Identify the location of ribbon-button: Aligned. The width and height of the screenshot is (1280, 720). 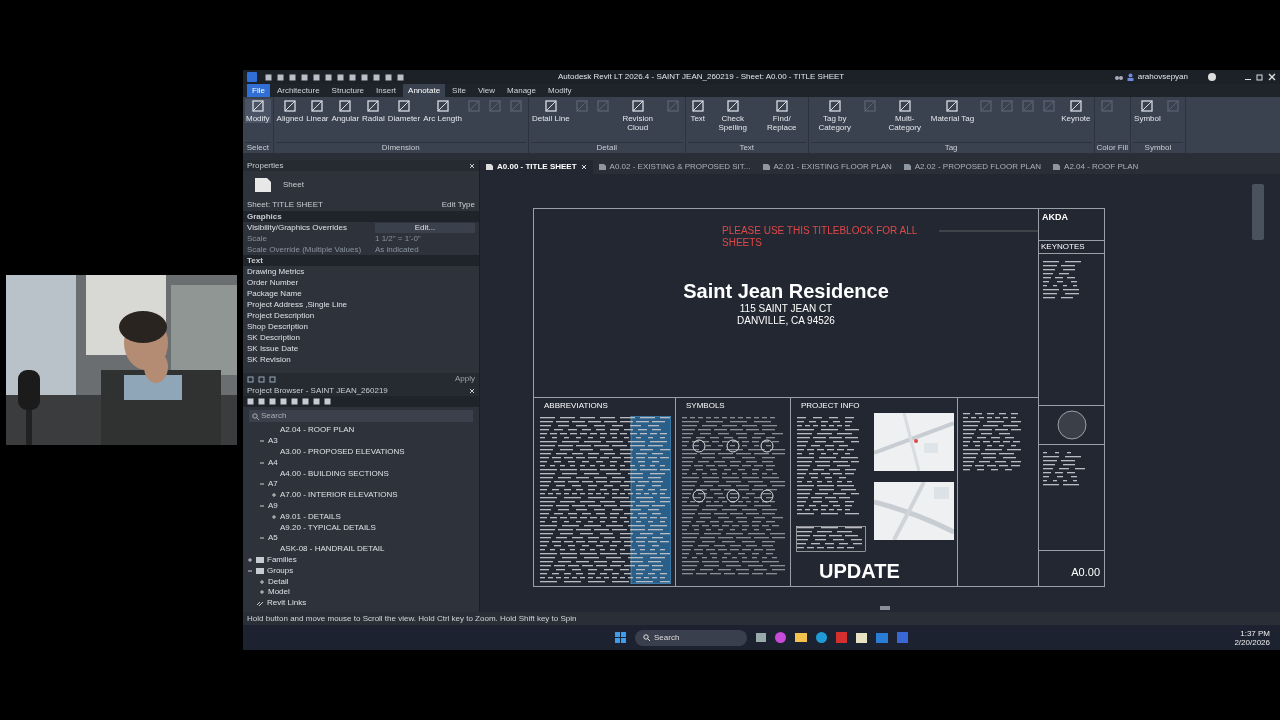
(290, 111).